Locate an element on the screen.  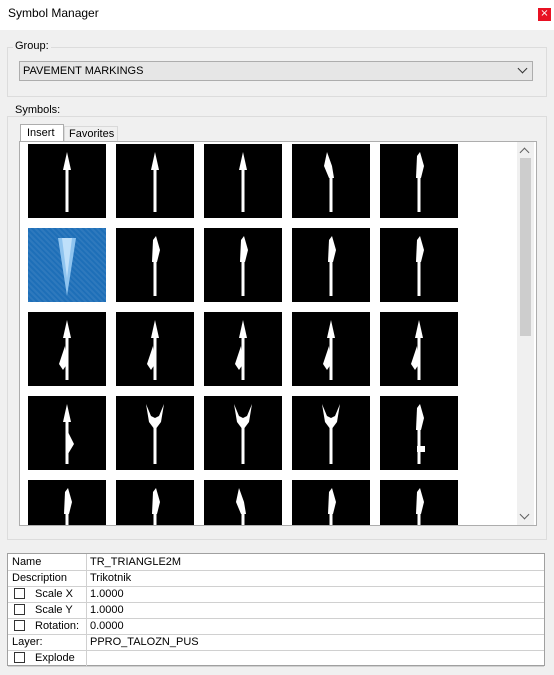
property-row-name: Name TR_TRIANGLE2M is located at coordinates (276, 562).